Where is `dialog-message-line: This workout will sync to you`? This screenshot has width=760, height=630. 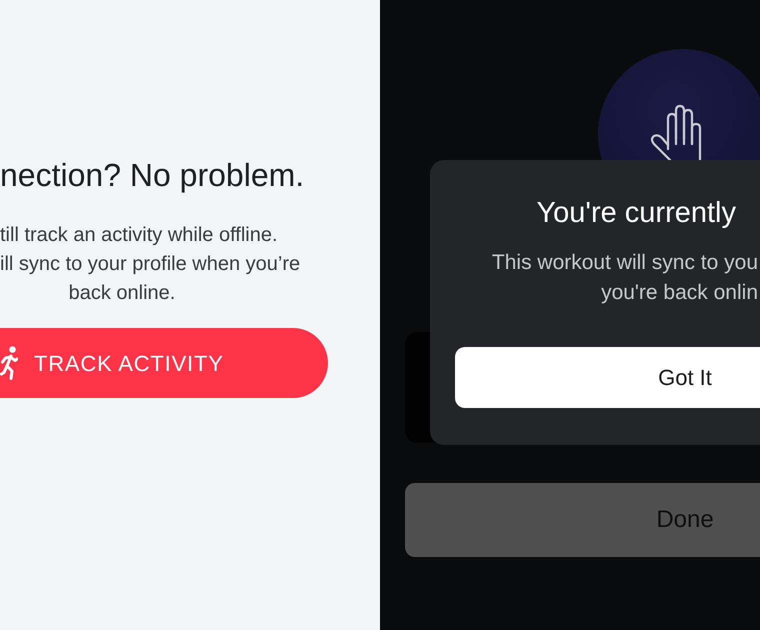 dialog-message-line: This workout will sync to you is located at coordinates (625, 263).